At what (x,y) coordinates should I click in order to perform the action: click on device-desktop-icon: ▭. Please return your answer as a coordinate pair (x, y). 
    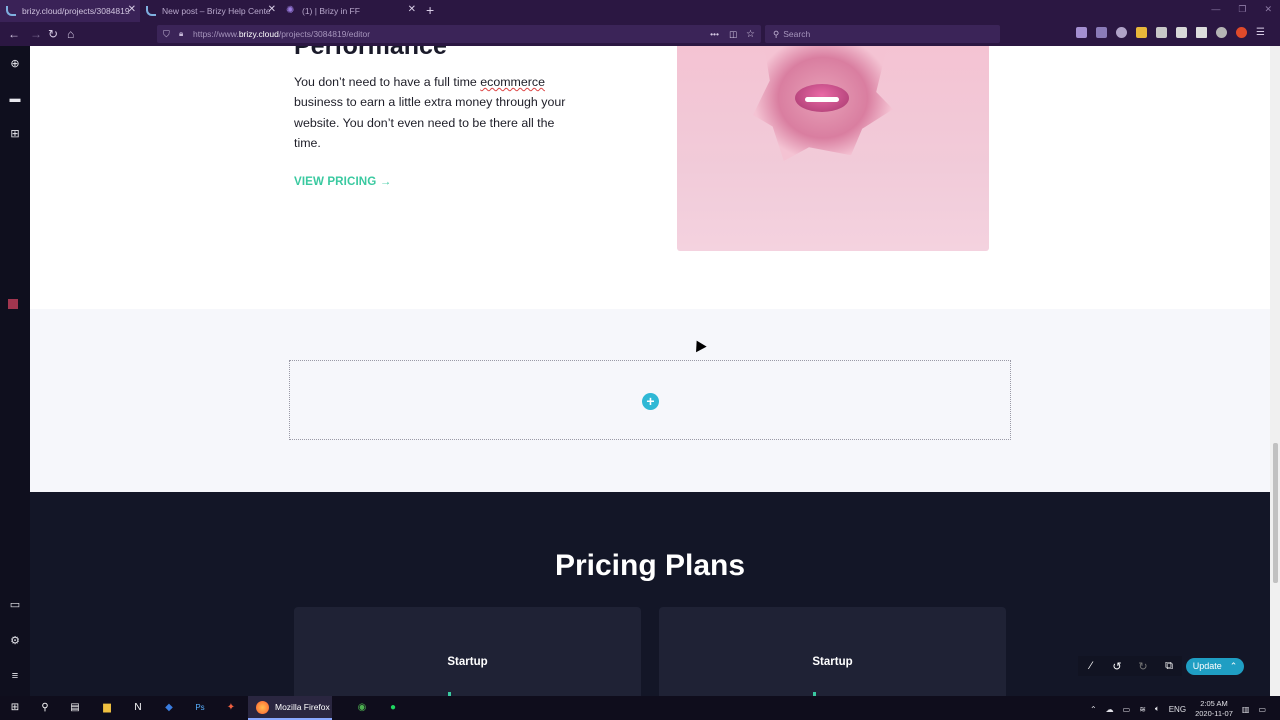
    Looking at the image, I should click on (15, 605).